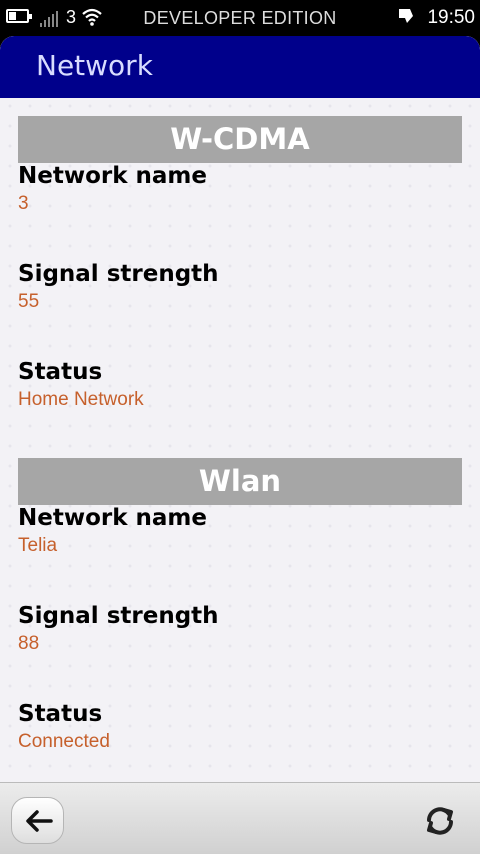 This screenshot has width=480, height=854. Describe the element at coordinates (29, 643) in the screenshot. I see `field-value-signal-strength: 88` at that location.